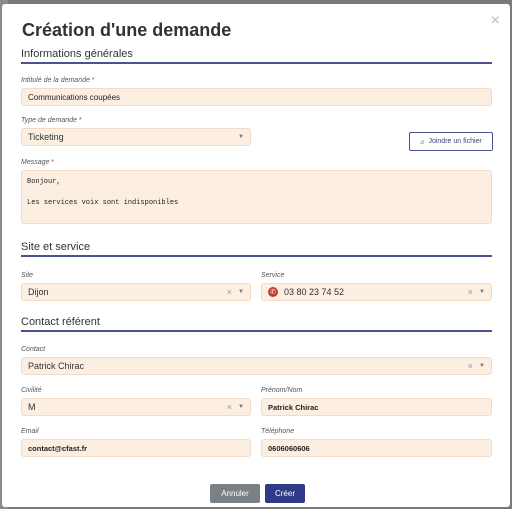 The height and width of the screenshot is (509, 512). I want to click on service-select-value: 03 80 23 74 52, so click(314, 292).